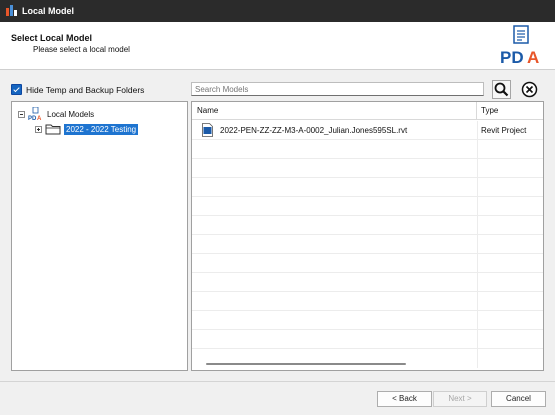  What do you see at coordinates (404, 399) in the screenshot?
I see `back-button: < Back` at bounding box center [404, 399].